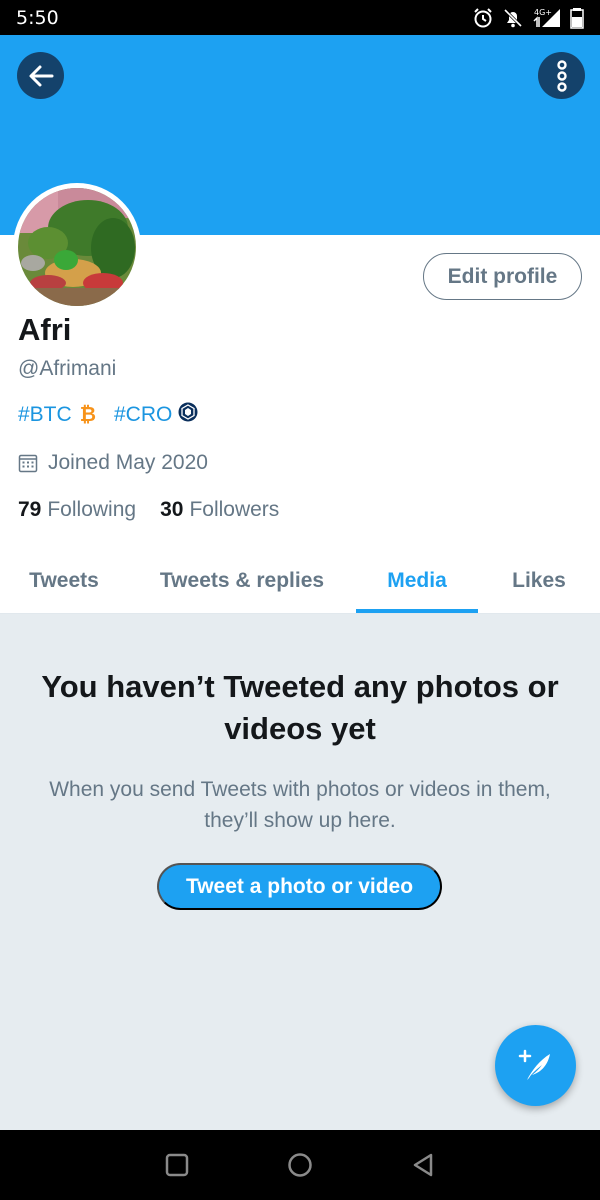  I want to click on network-label: 4G+, so click(543, 12).